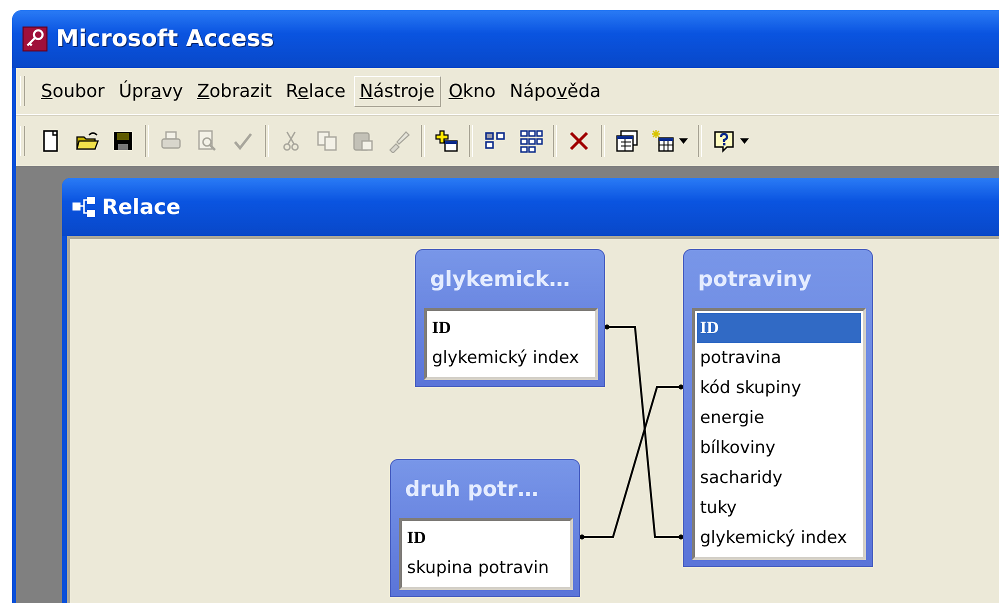 The width and height of the screenshot is (999, 603). What do you see at coordinates (84, 207) in the screenshot?
I see `relationship-icon` at bounding box center [84, 207].